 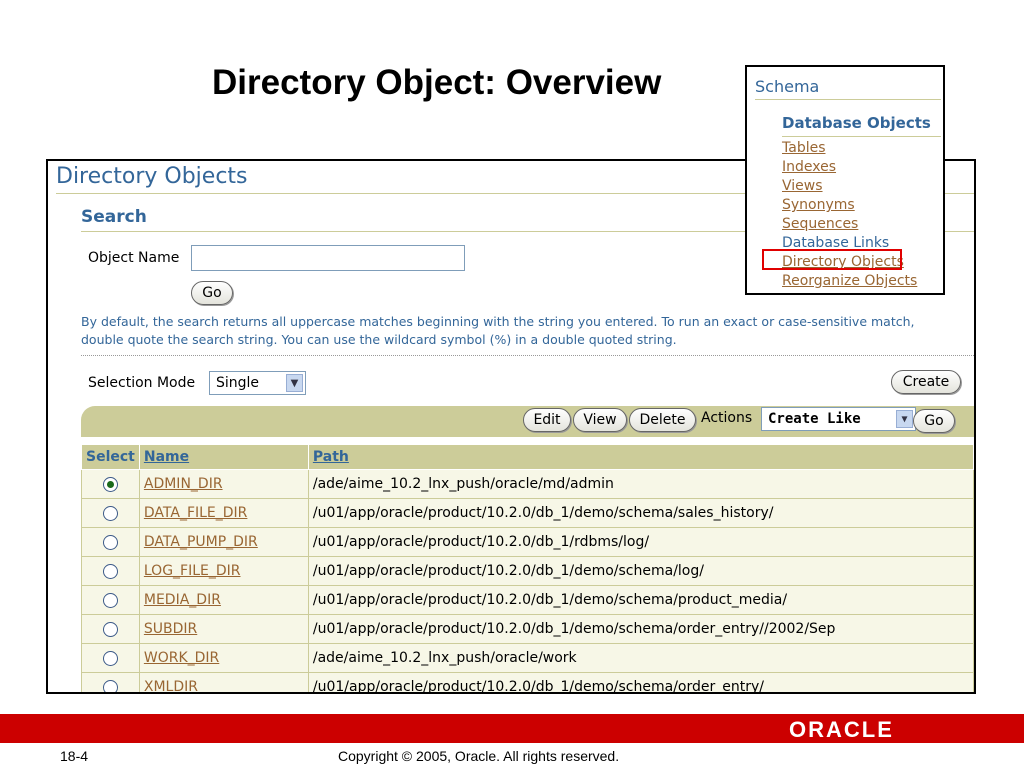 What do you see at coordinates (600, 420) in the screenshot?
I see `view-button: View` at bounding box center [600, 420].